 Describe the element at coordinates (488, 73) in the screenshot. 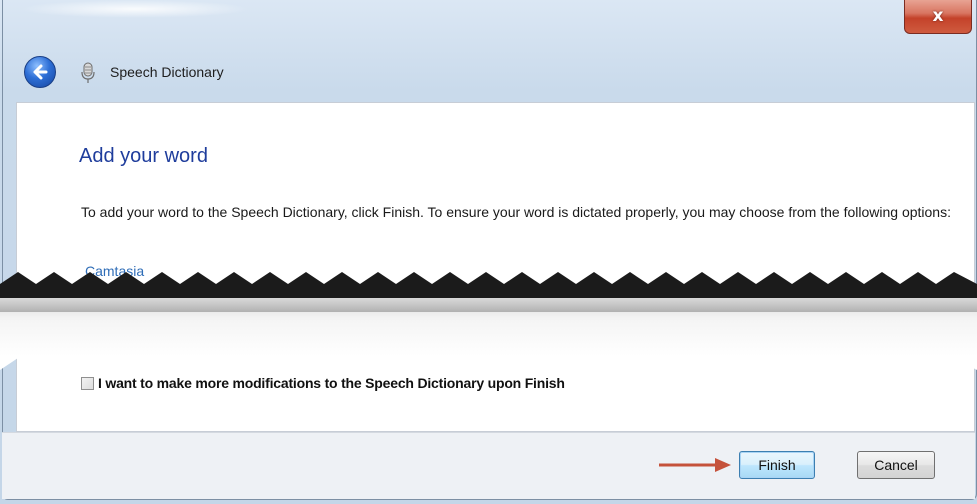

I see `navigation-bar: Speech Dictionary` at that location.